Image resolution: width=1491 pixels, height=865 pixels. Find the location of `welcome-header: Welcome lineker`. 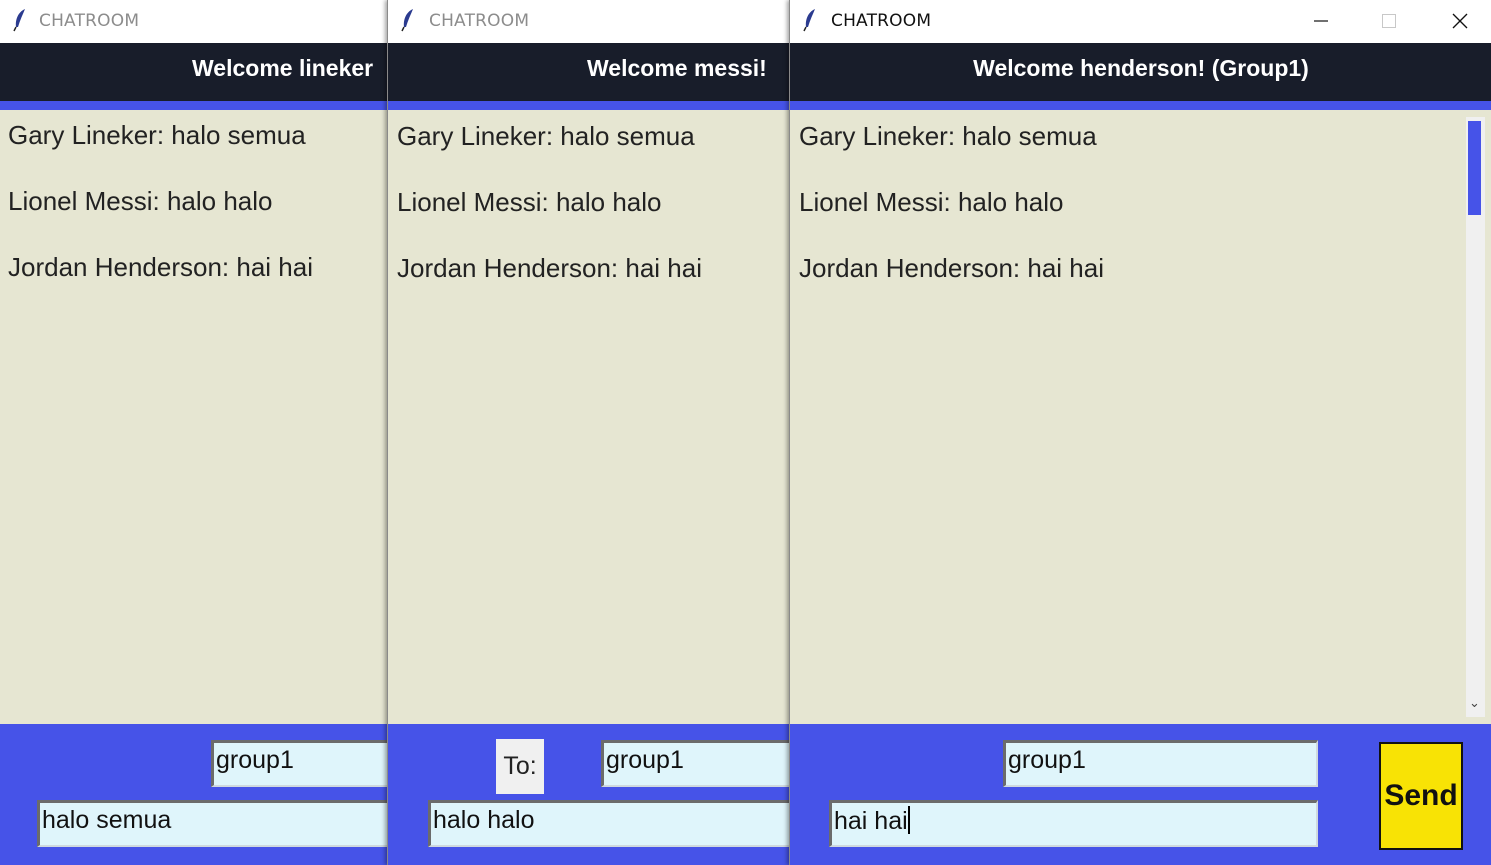

welcome-header: Welcome lineker is located at coordinates (193, 72).